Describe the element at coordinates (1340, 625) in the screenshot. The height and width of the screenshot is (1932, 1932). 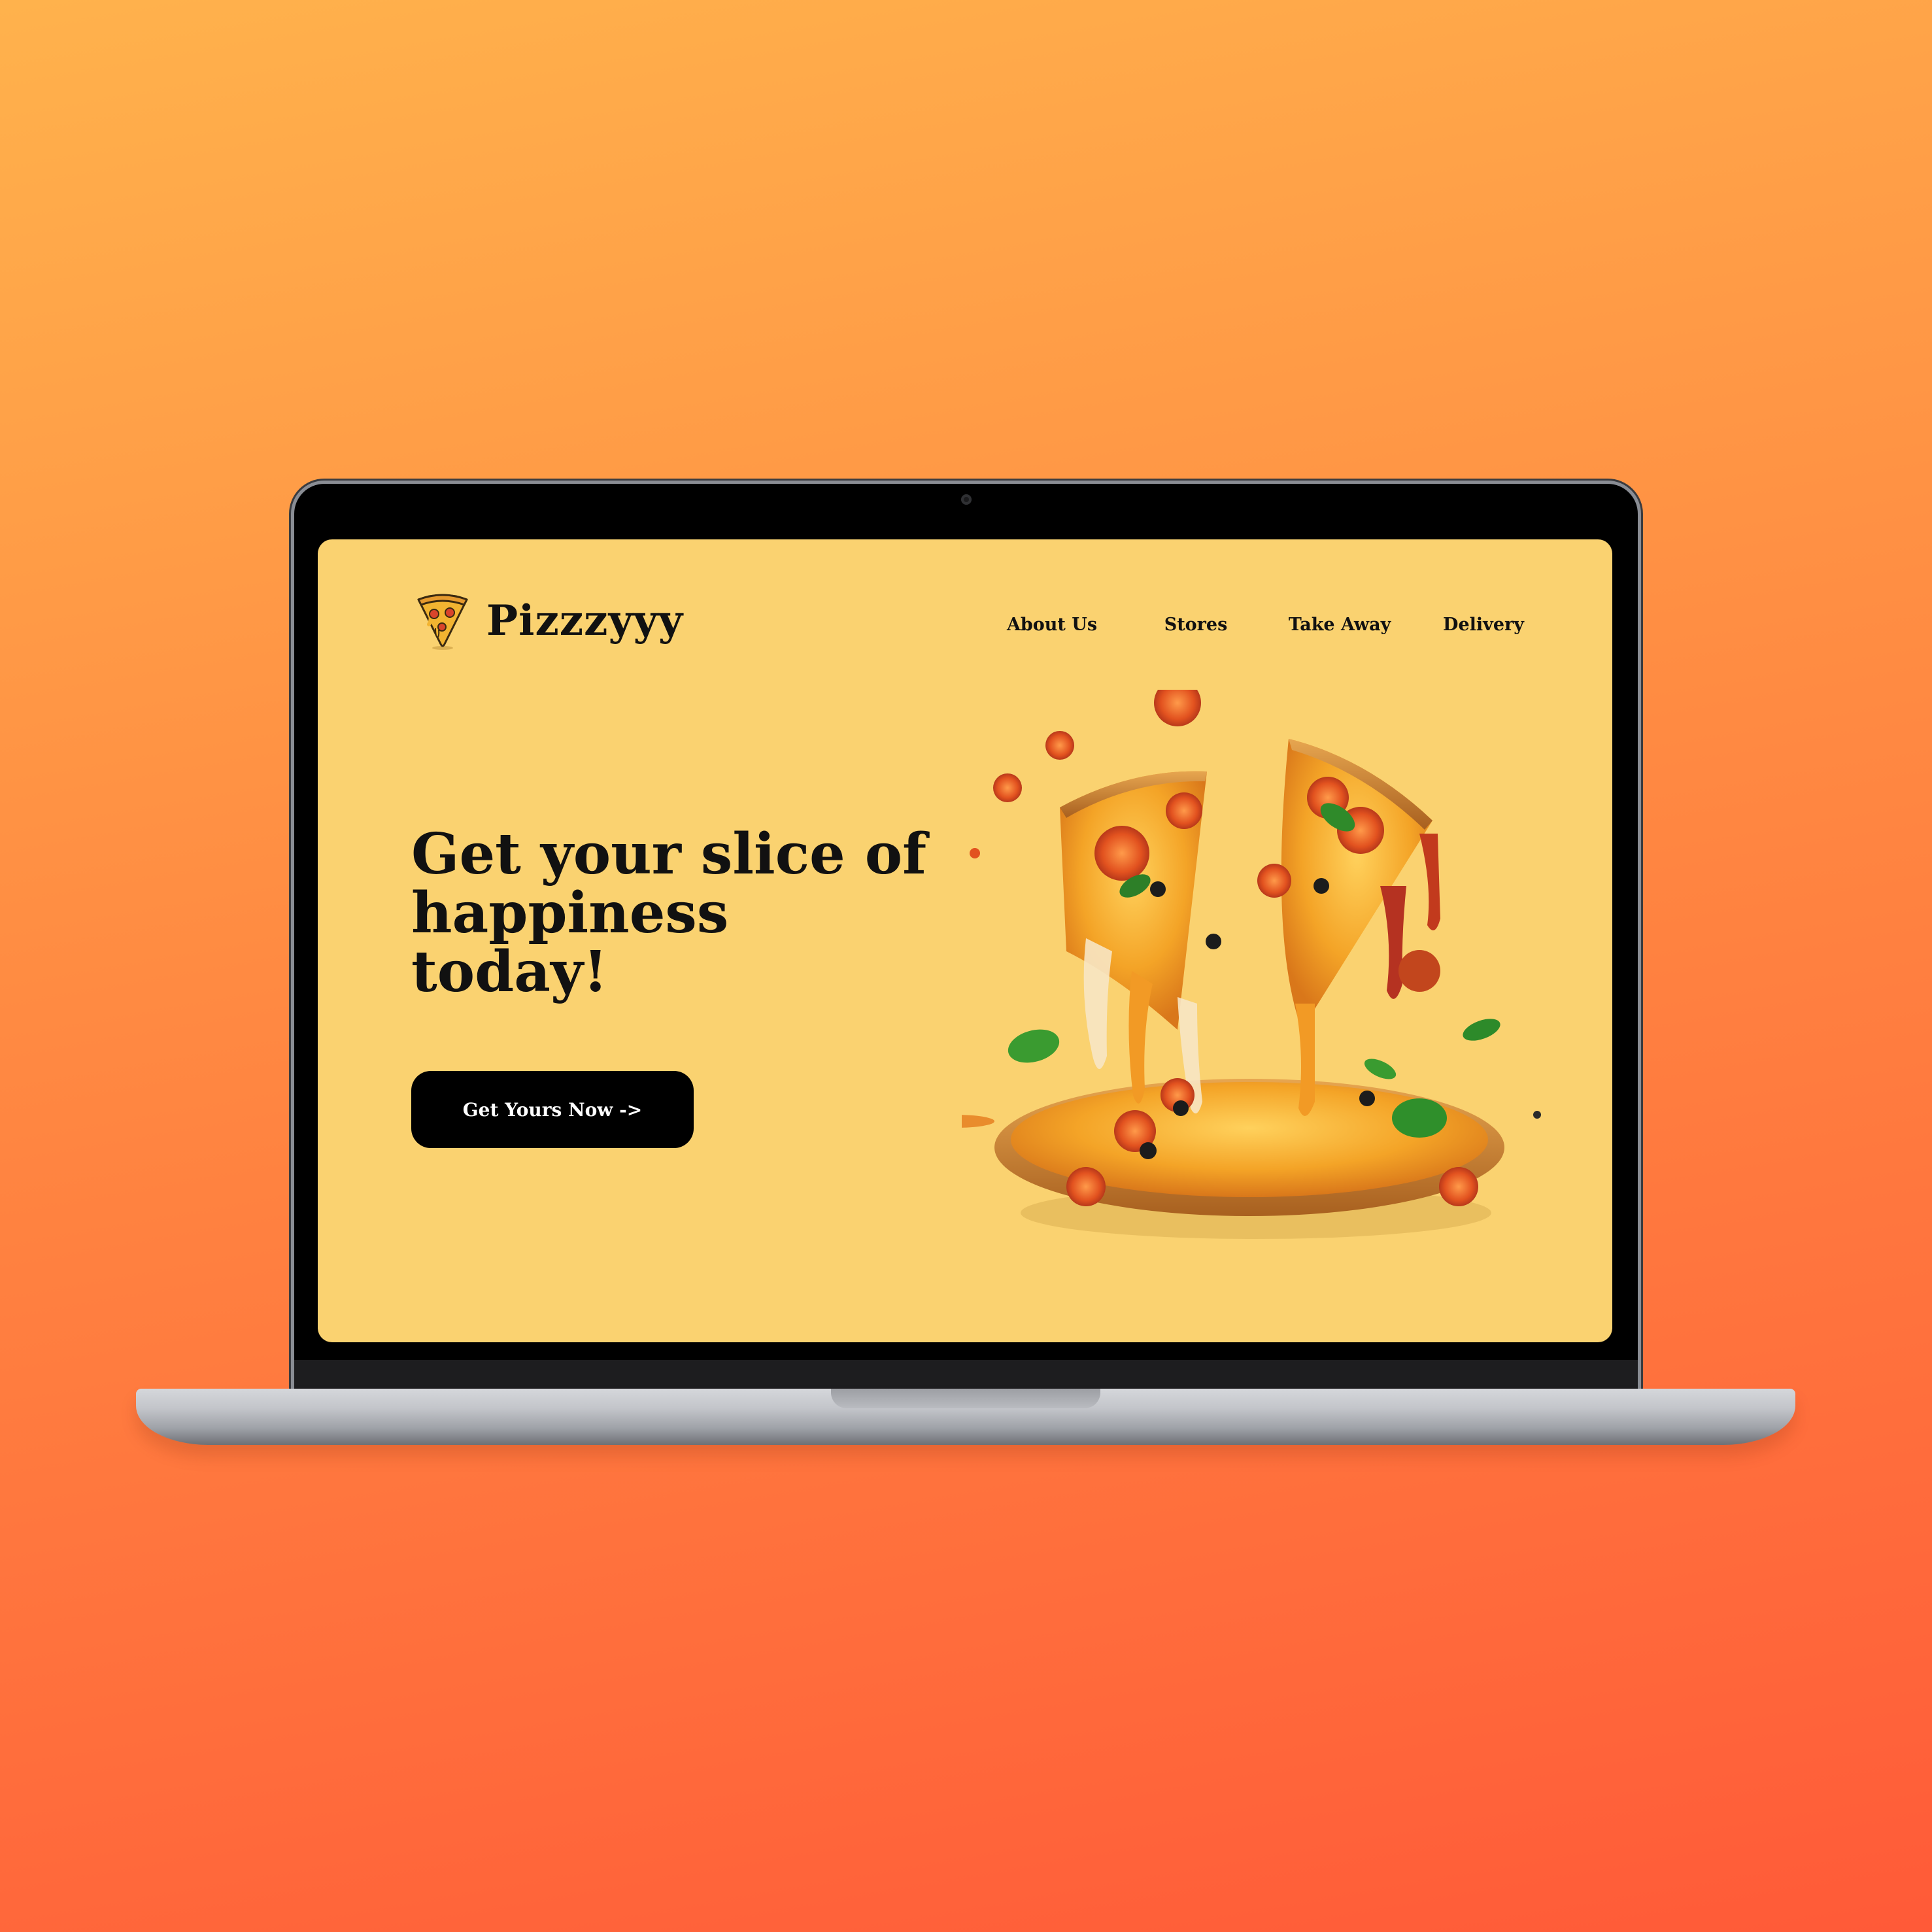
I see `nav-link-take-away: Take Away` at that location.